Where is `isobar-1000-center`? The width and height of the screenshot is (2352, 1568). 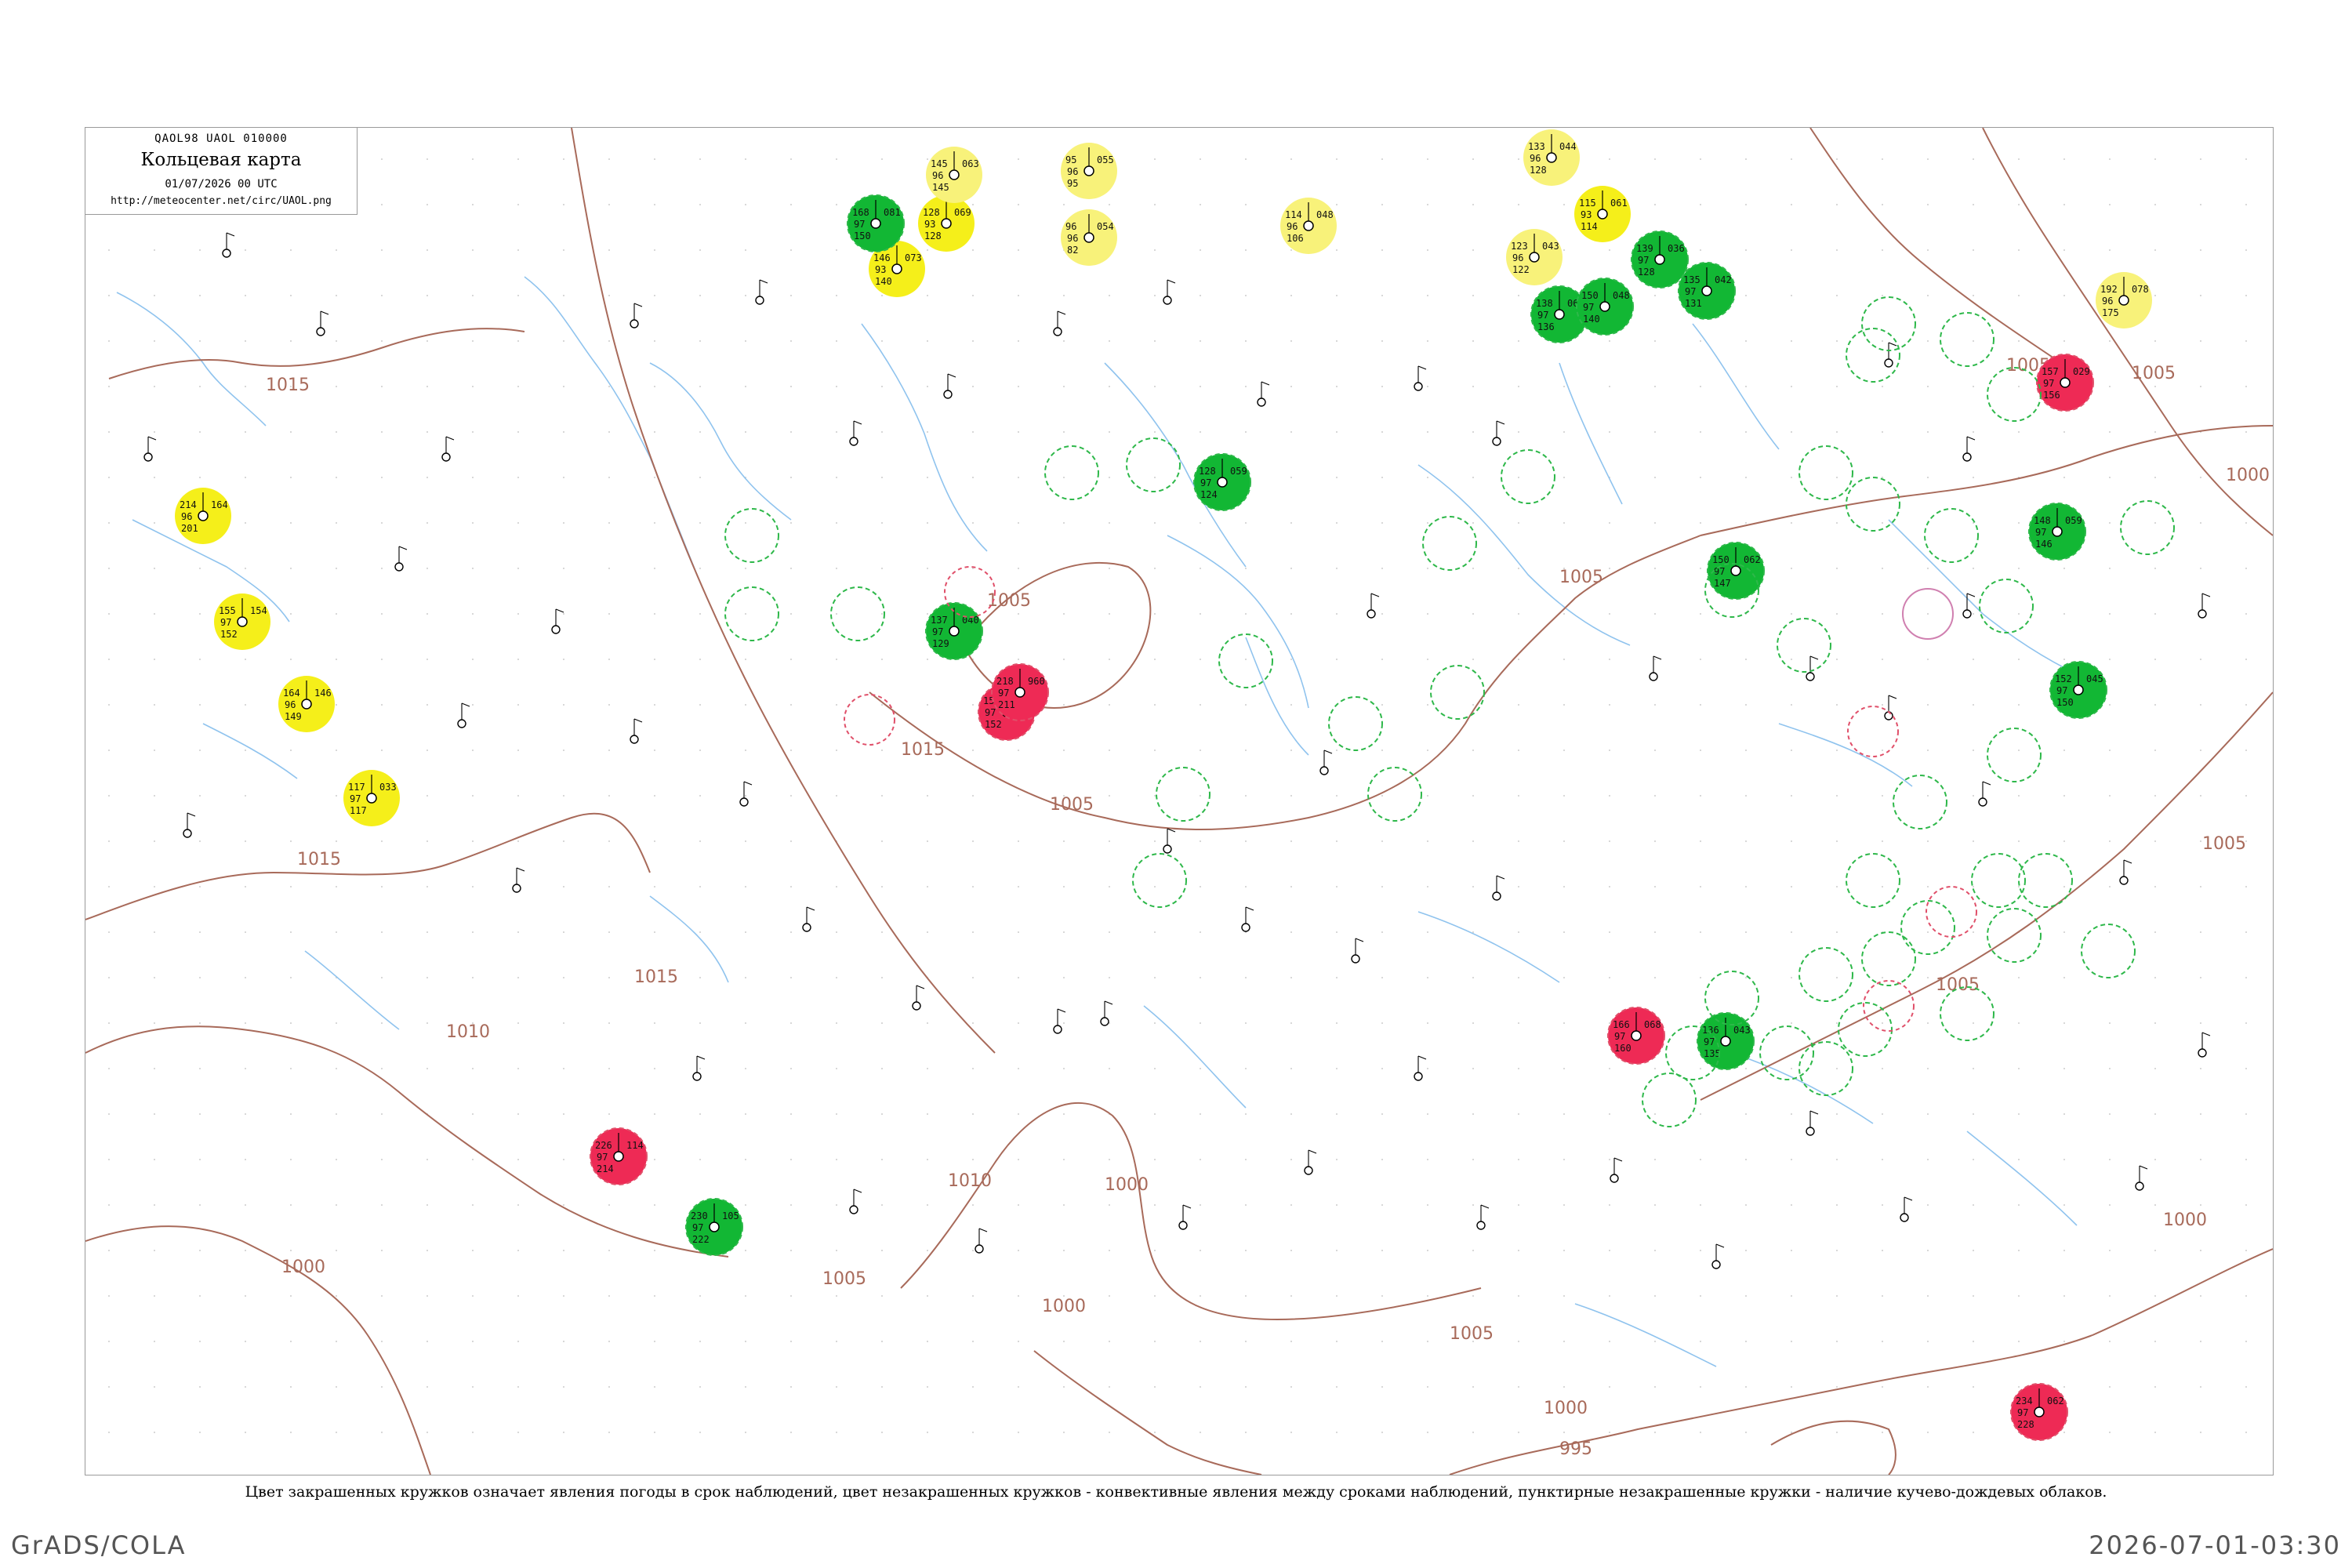 isobar-1000-center is located at coordinates (1147, 1412).